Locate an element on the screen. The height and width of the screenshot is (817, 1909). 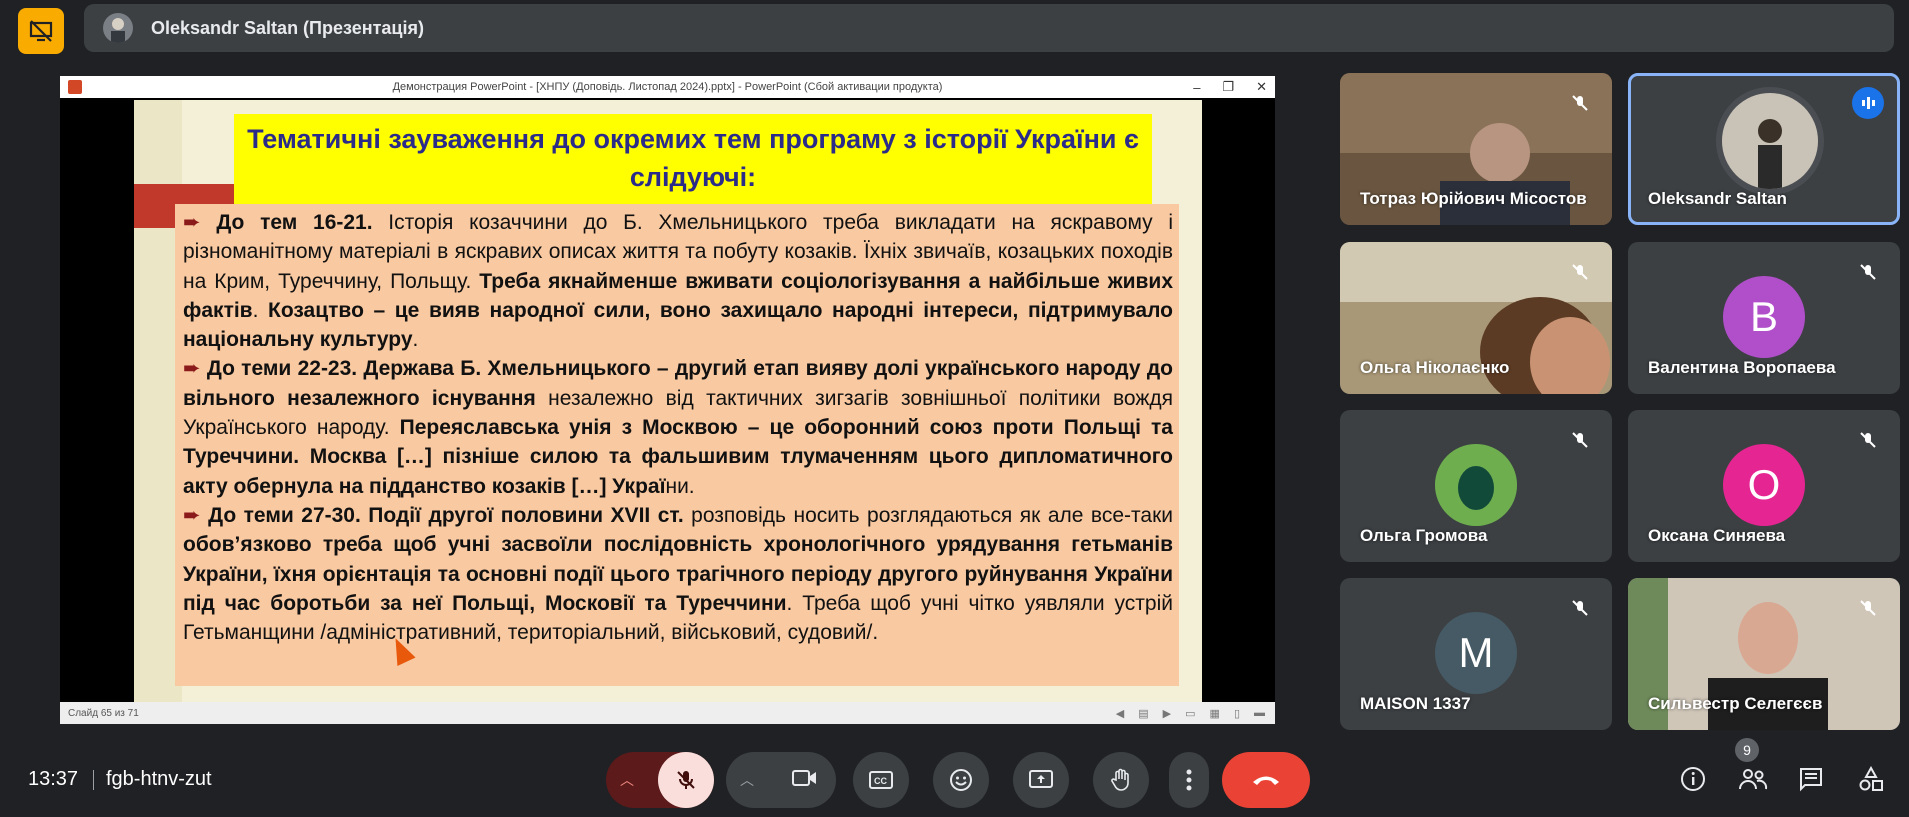
participant-tile: Сильвестр Селегєєв is located at coordinates (1764, 654).